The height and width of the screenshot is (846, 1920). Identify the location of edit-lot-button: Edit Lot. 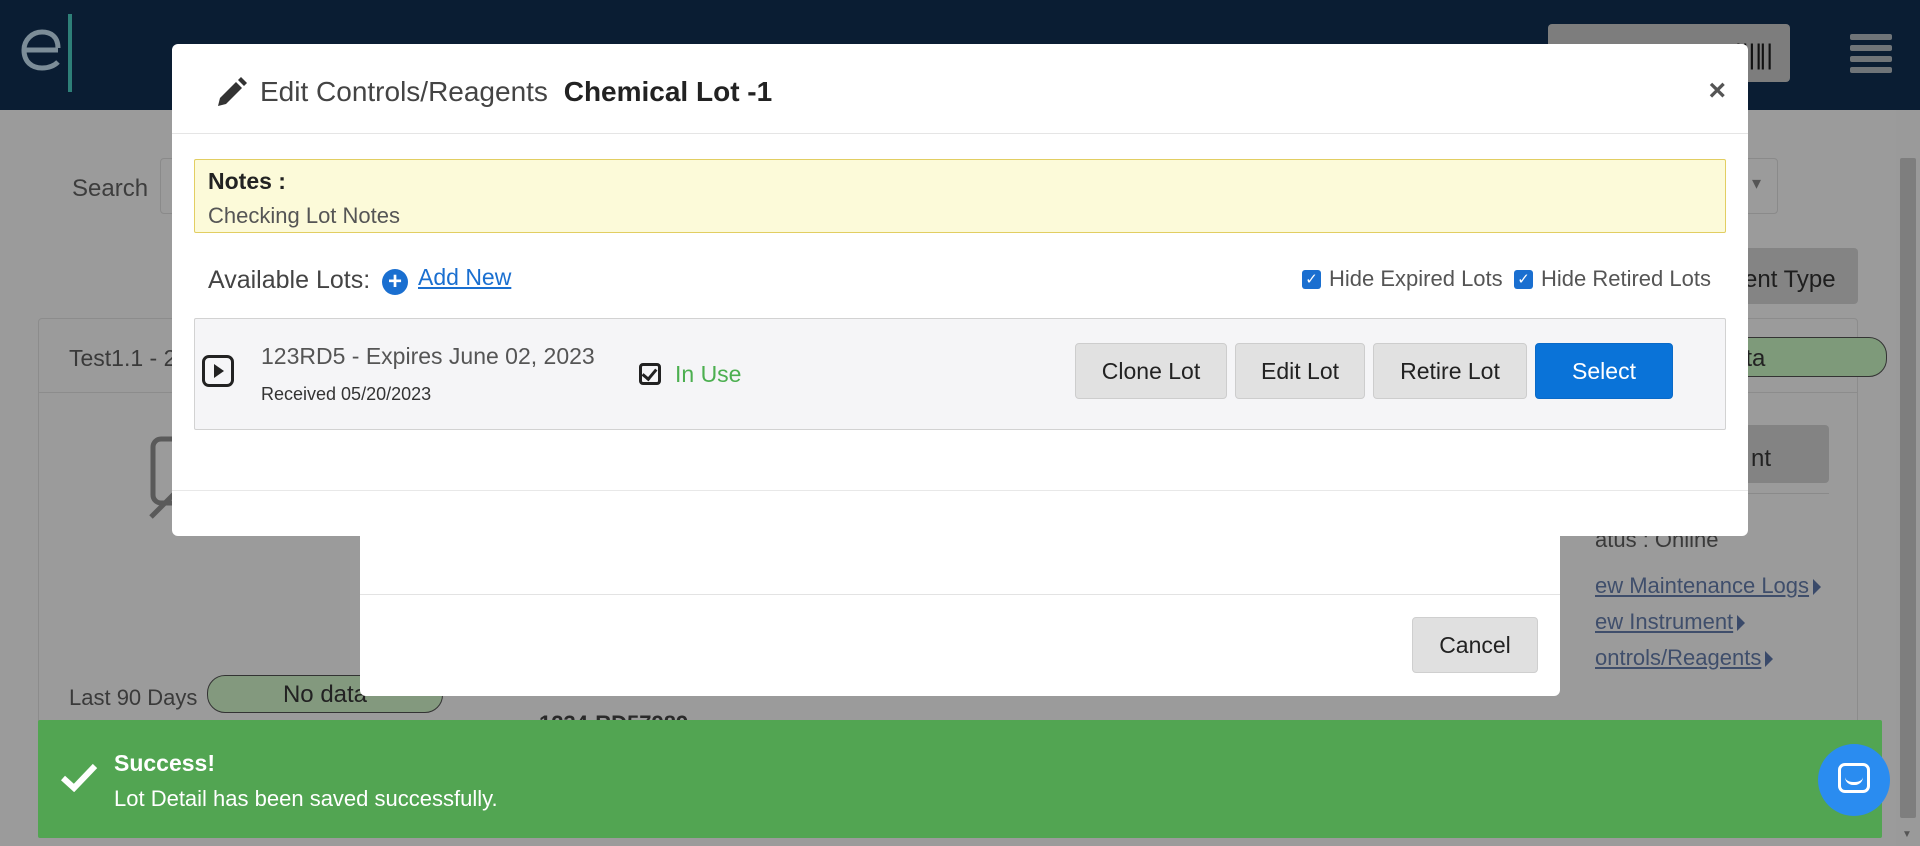
(1300, 371).